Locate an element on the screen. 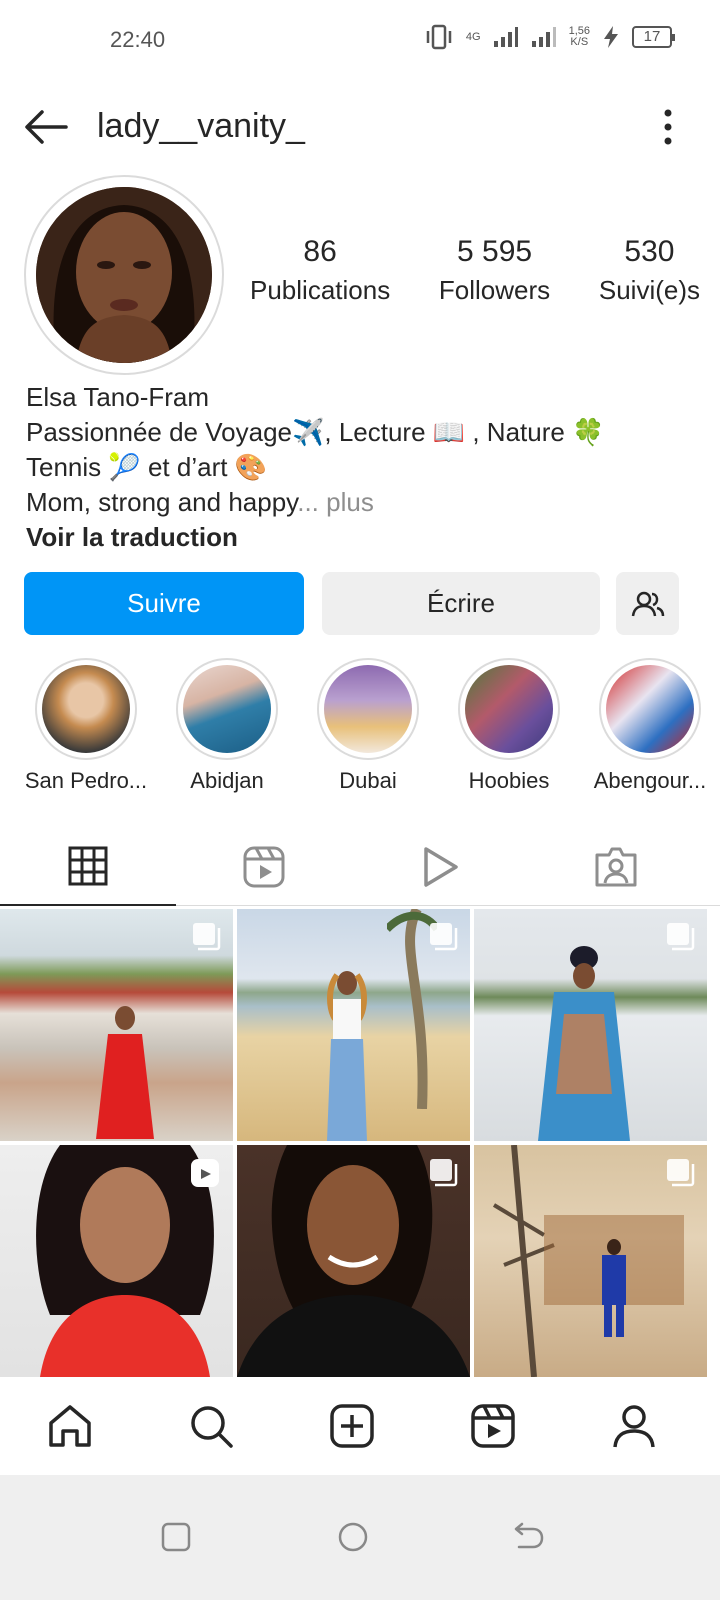  new-post-icon is located at coordinates (352, 1426).